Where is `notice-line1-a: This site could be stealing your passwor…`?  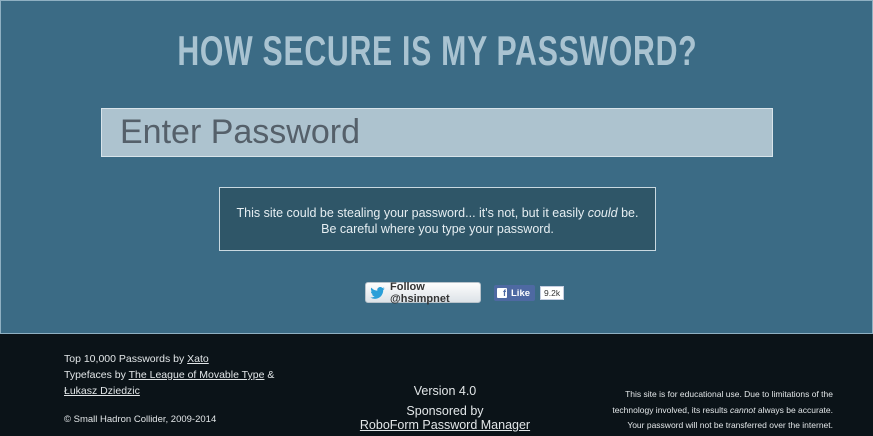
notice-line1-a: This site could be stealing your passwor… is located at coordinates (412, 213).